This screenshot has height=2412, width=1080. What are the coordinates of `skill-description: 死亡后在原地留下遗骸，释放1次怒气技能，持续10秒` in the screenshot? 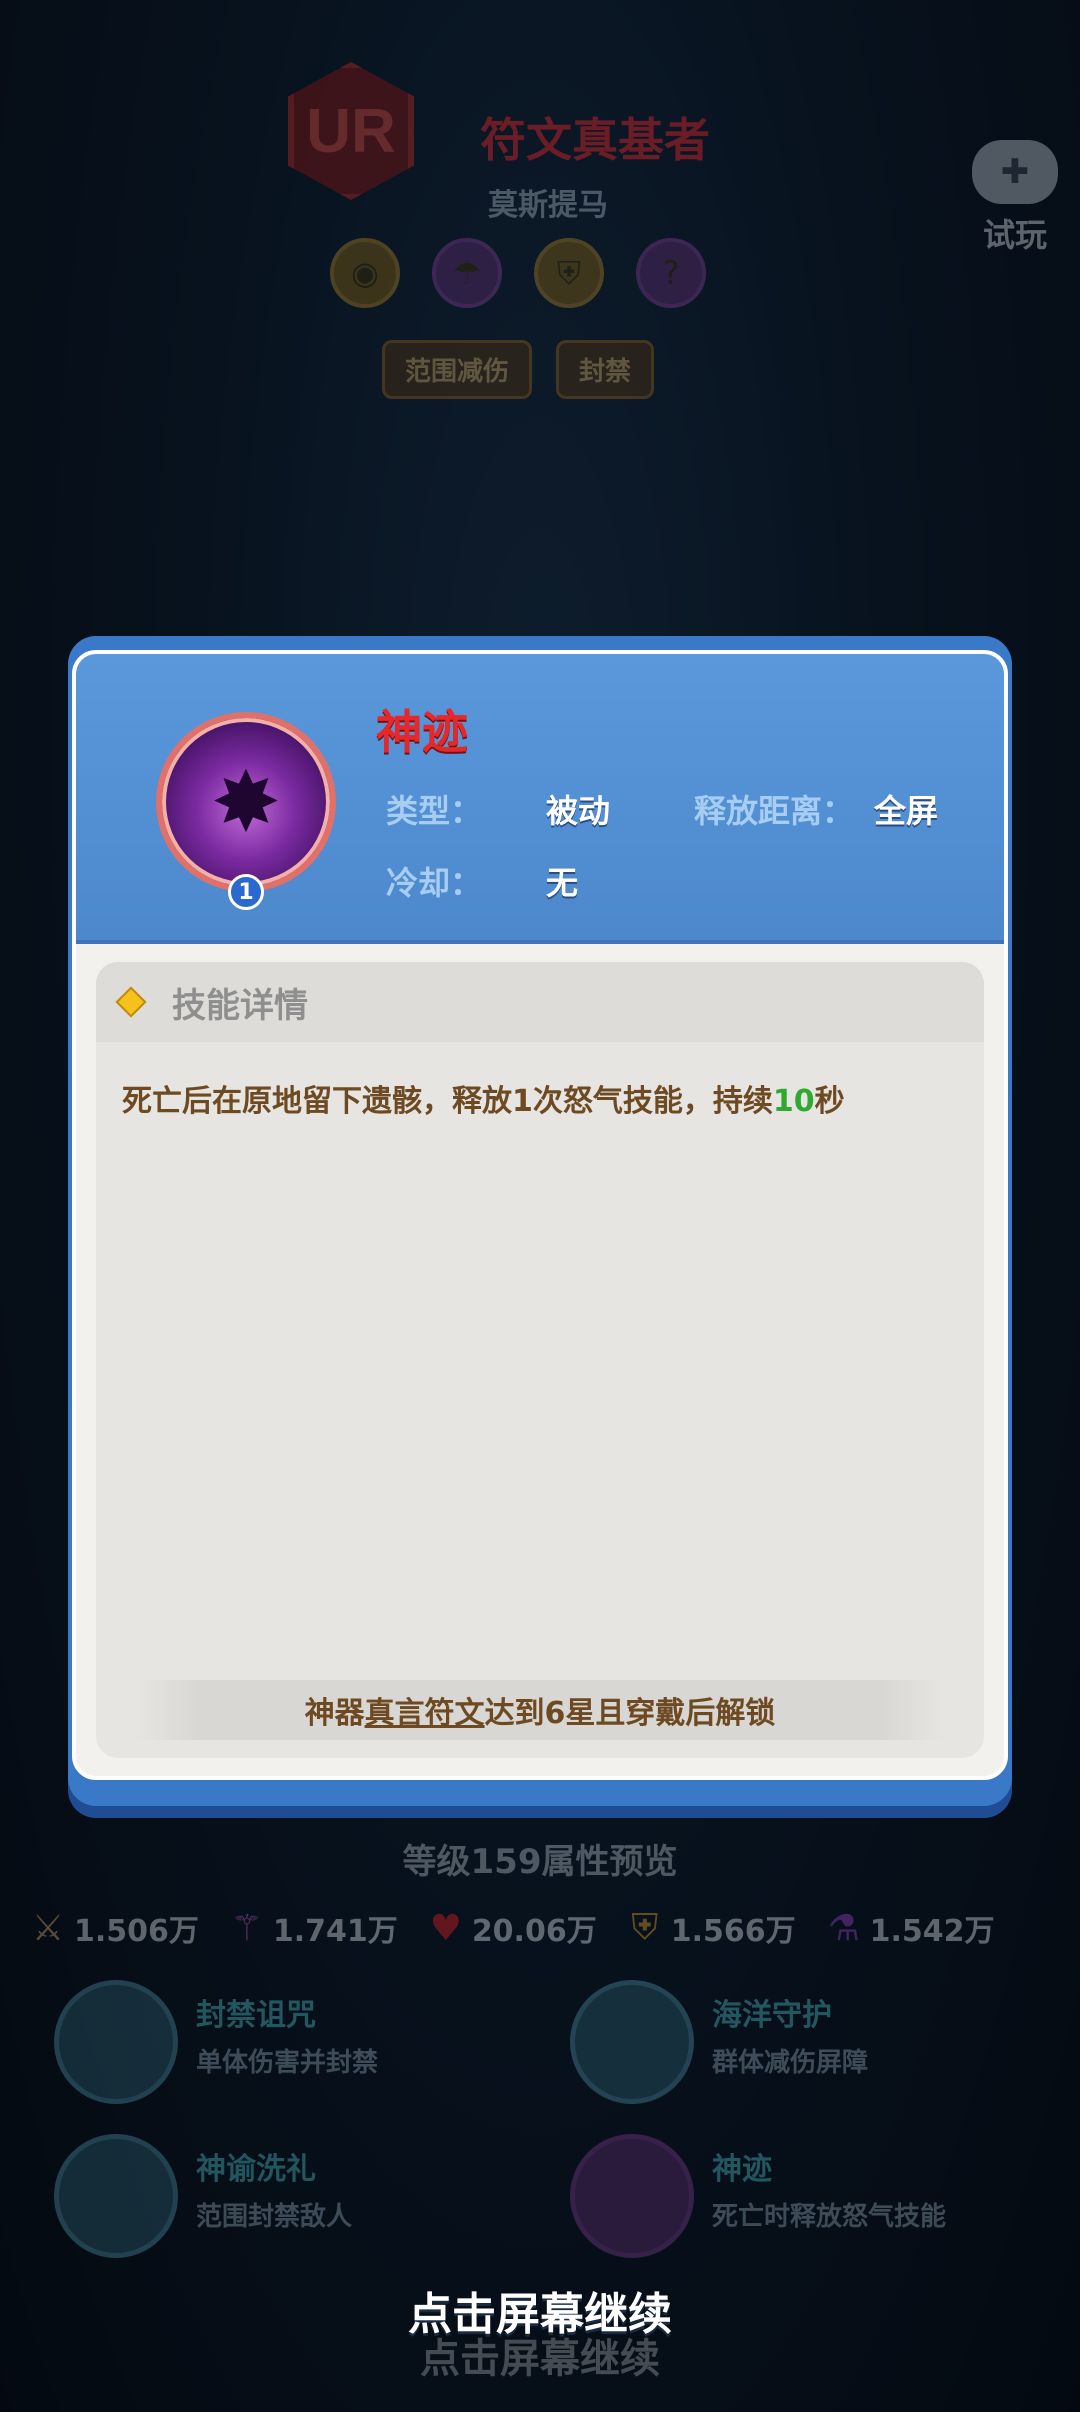 It's located at (543, 1098).